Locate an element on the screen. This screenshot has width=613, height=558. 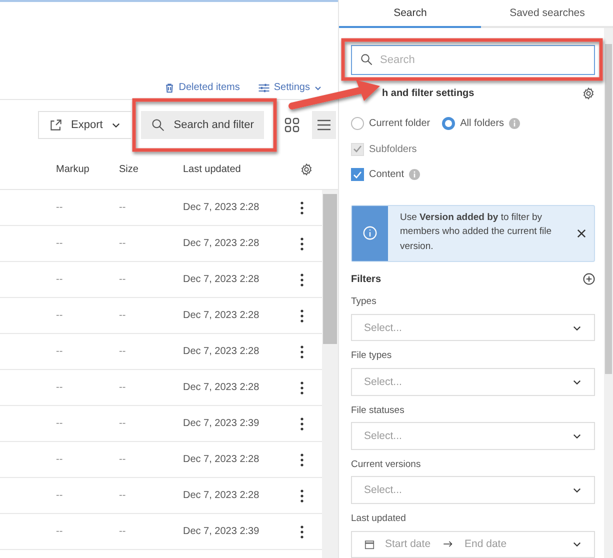
checkbox-label: Subfolders is located at coordinates (393, 149).